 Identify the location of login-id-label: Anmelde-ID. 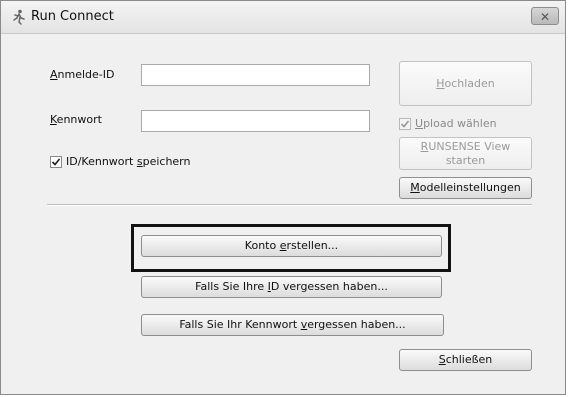
(82, 74).